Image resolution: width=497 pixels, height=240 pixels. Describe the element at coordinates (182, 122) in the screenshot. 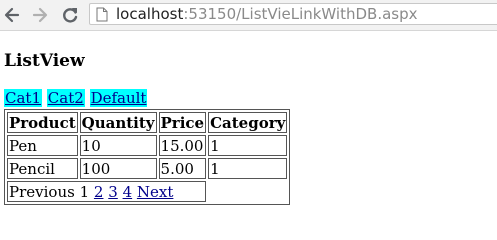

I see `column-header-price: Price` at that location.